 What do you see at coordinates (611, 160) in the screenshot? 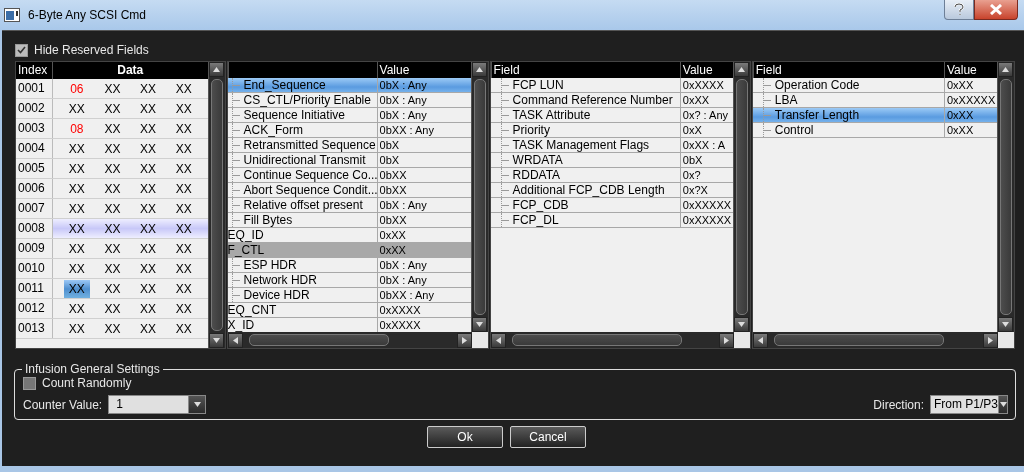
I see `tree-row: WRDATA 0bX` at bounding box center [611, 160].